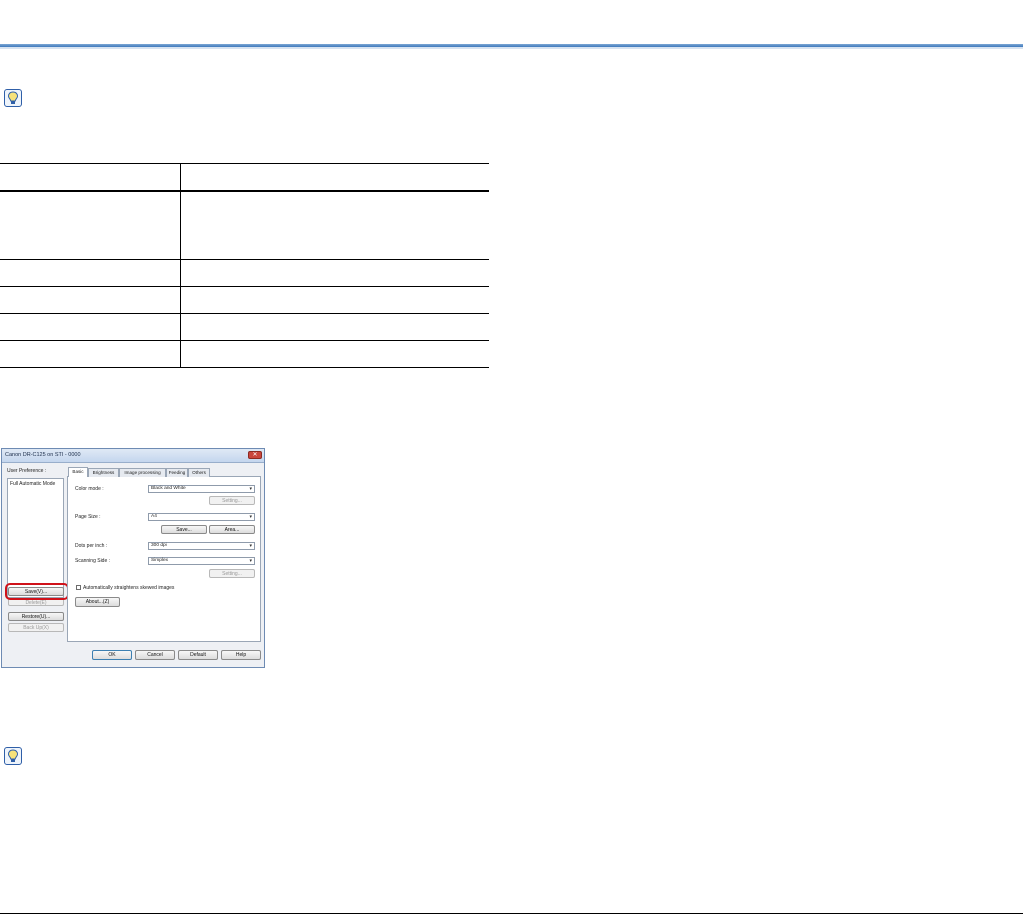 The width and height of the screenshot is (1023, 919). What do you see at coordinates (37, 591) in the screenshot?
I see `save-button-highlight` at bounding box center [37, 591].